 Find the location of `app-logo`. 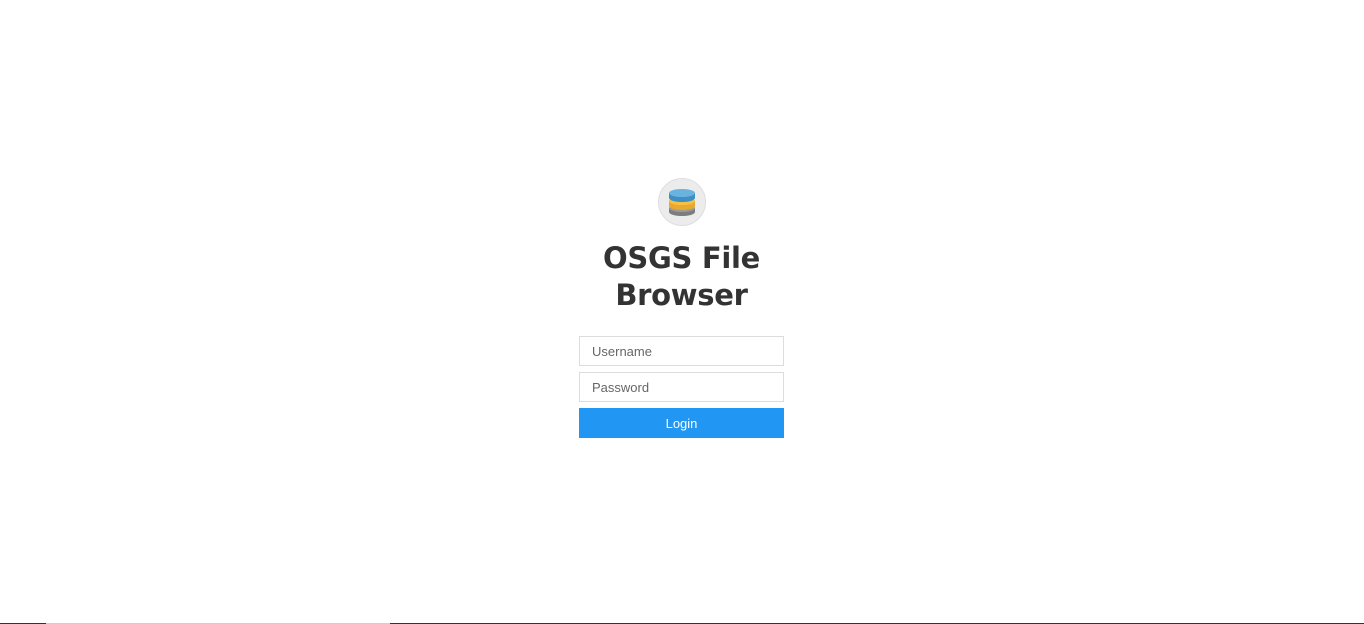

app-logo is located at coordinates (681, 202).